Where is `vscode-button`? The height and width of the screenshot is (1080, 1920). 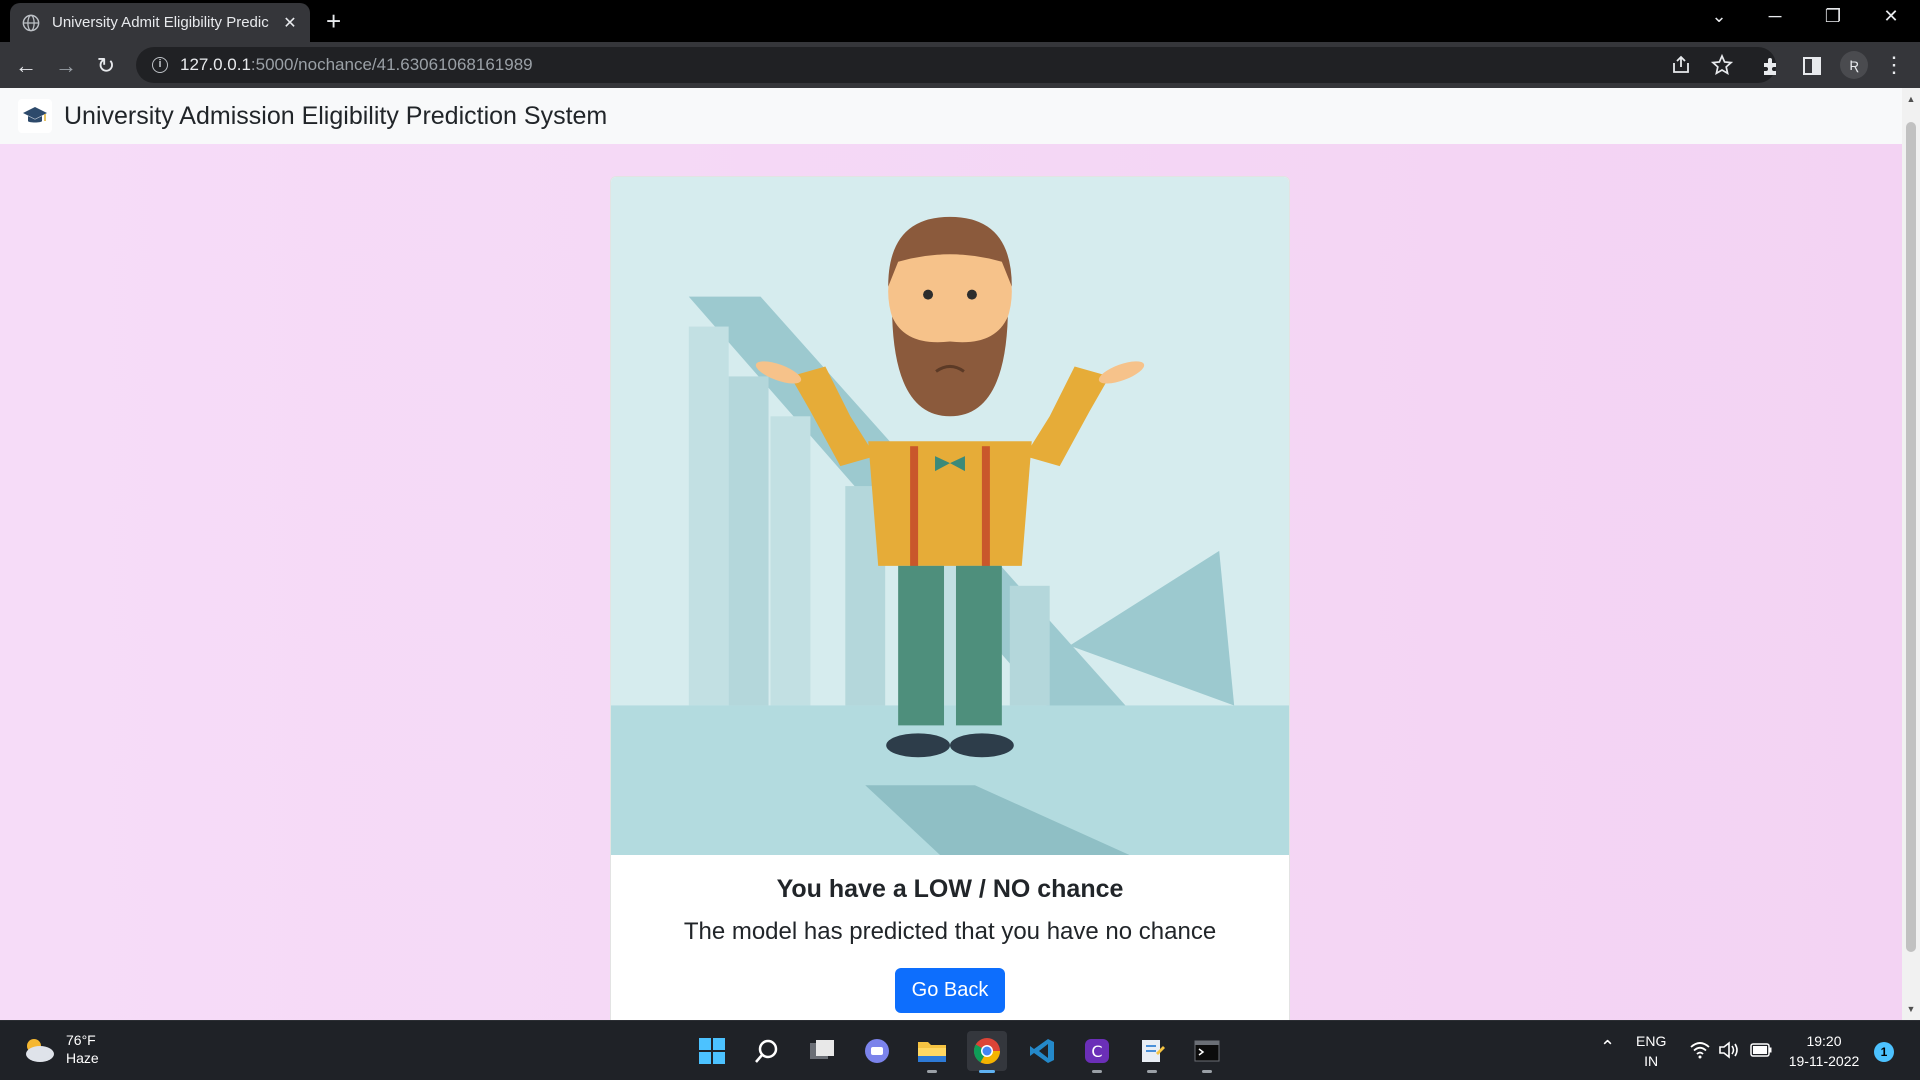
vscode-button is located at coordinates (1042, 1051).